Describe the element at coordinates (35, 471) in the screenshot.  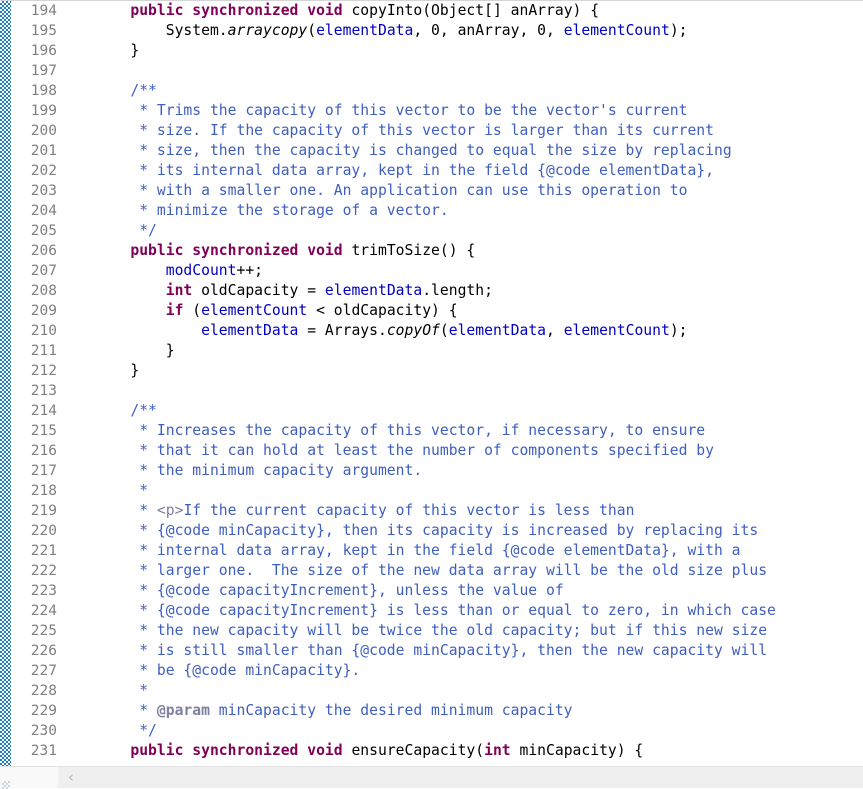
I see `gutter-line: 217` at that location.